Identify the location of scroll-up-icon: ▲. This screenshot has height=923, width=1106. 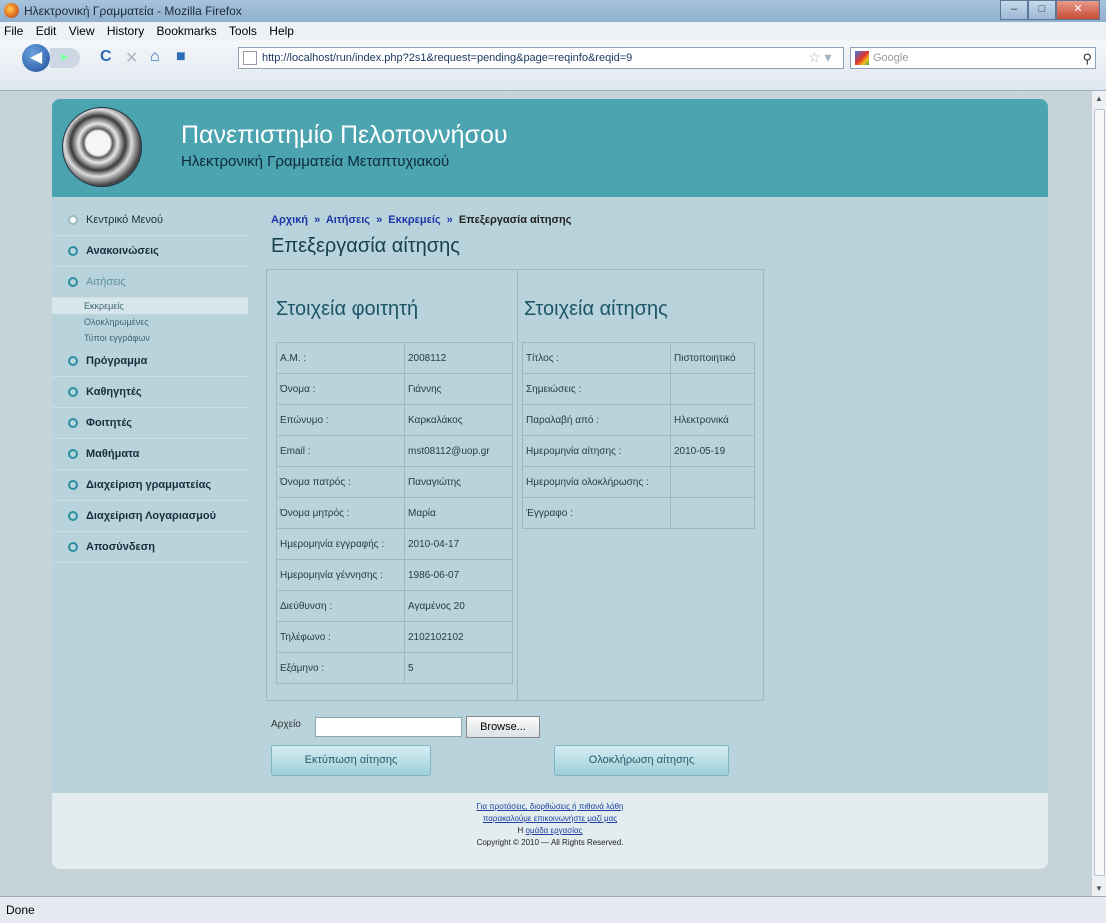
(1099, 98).